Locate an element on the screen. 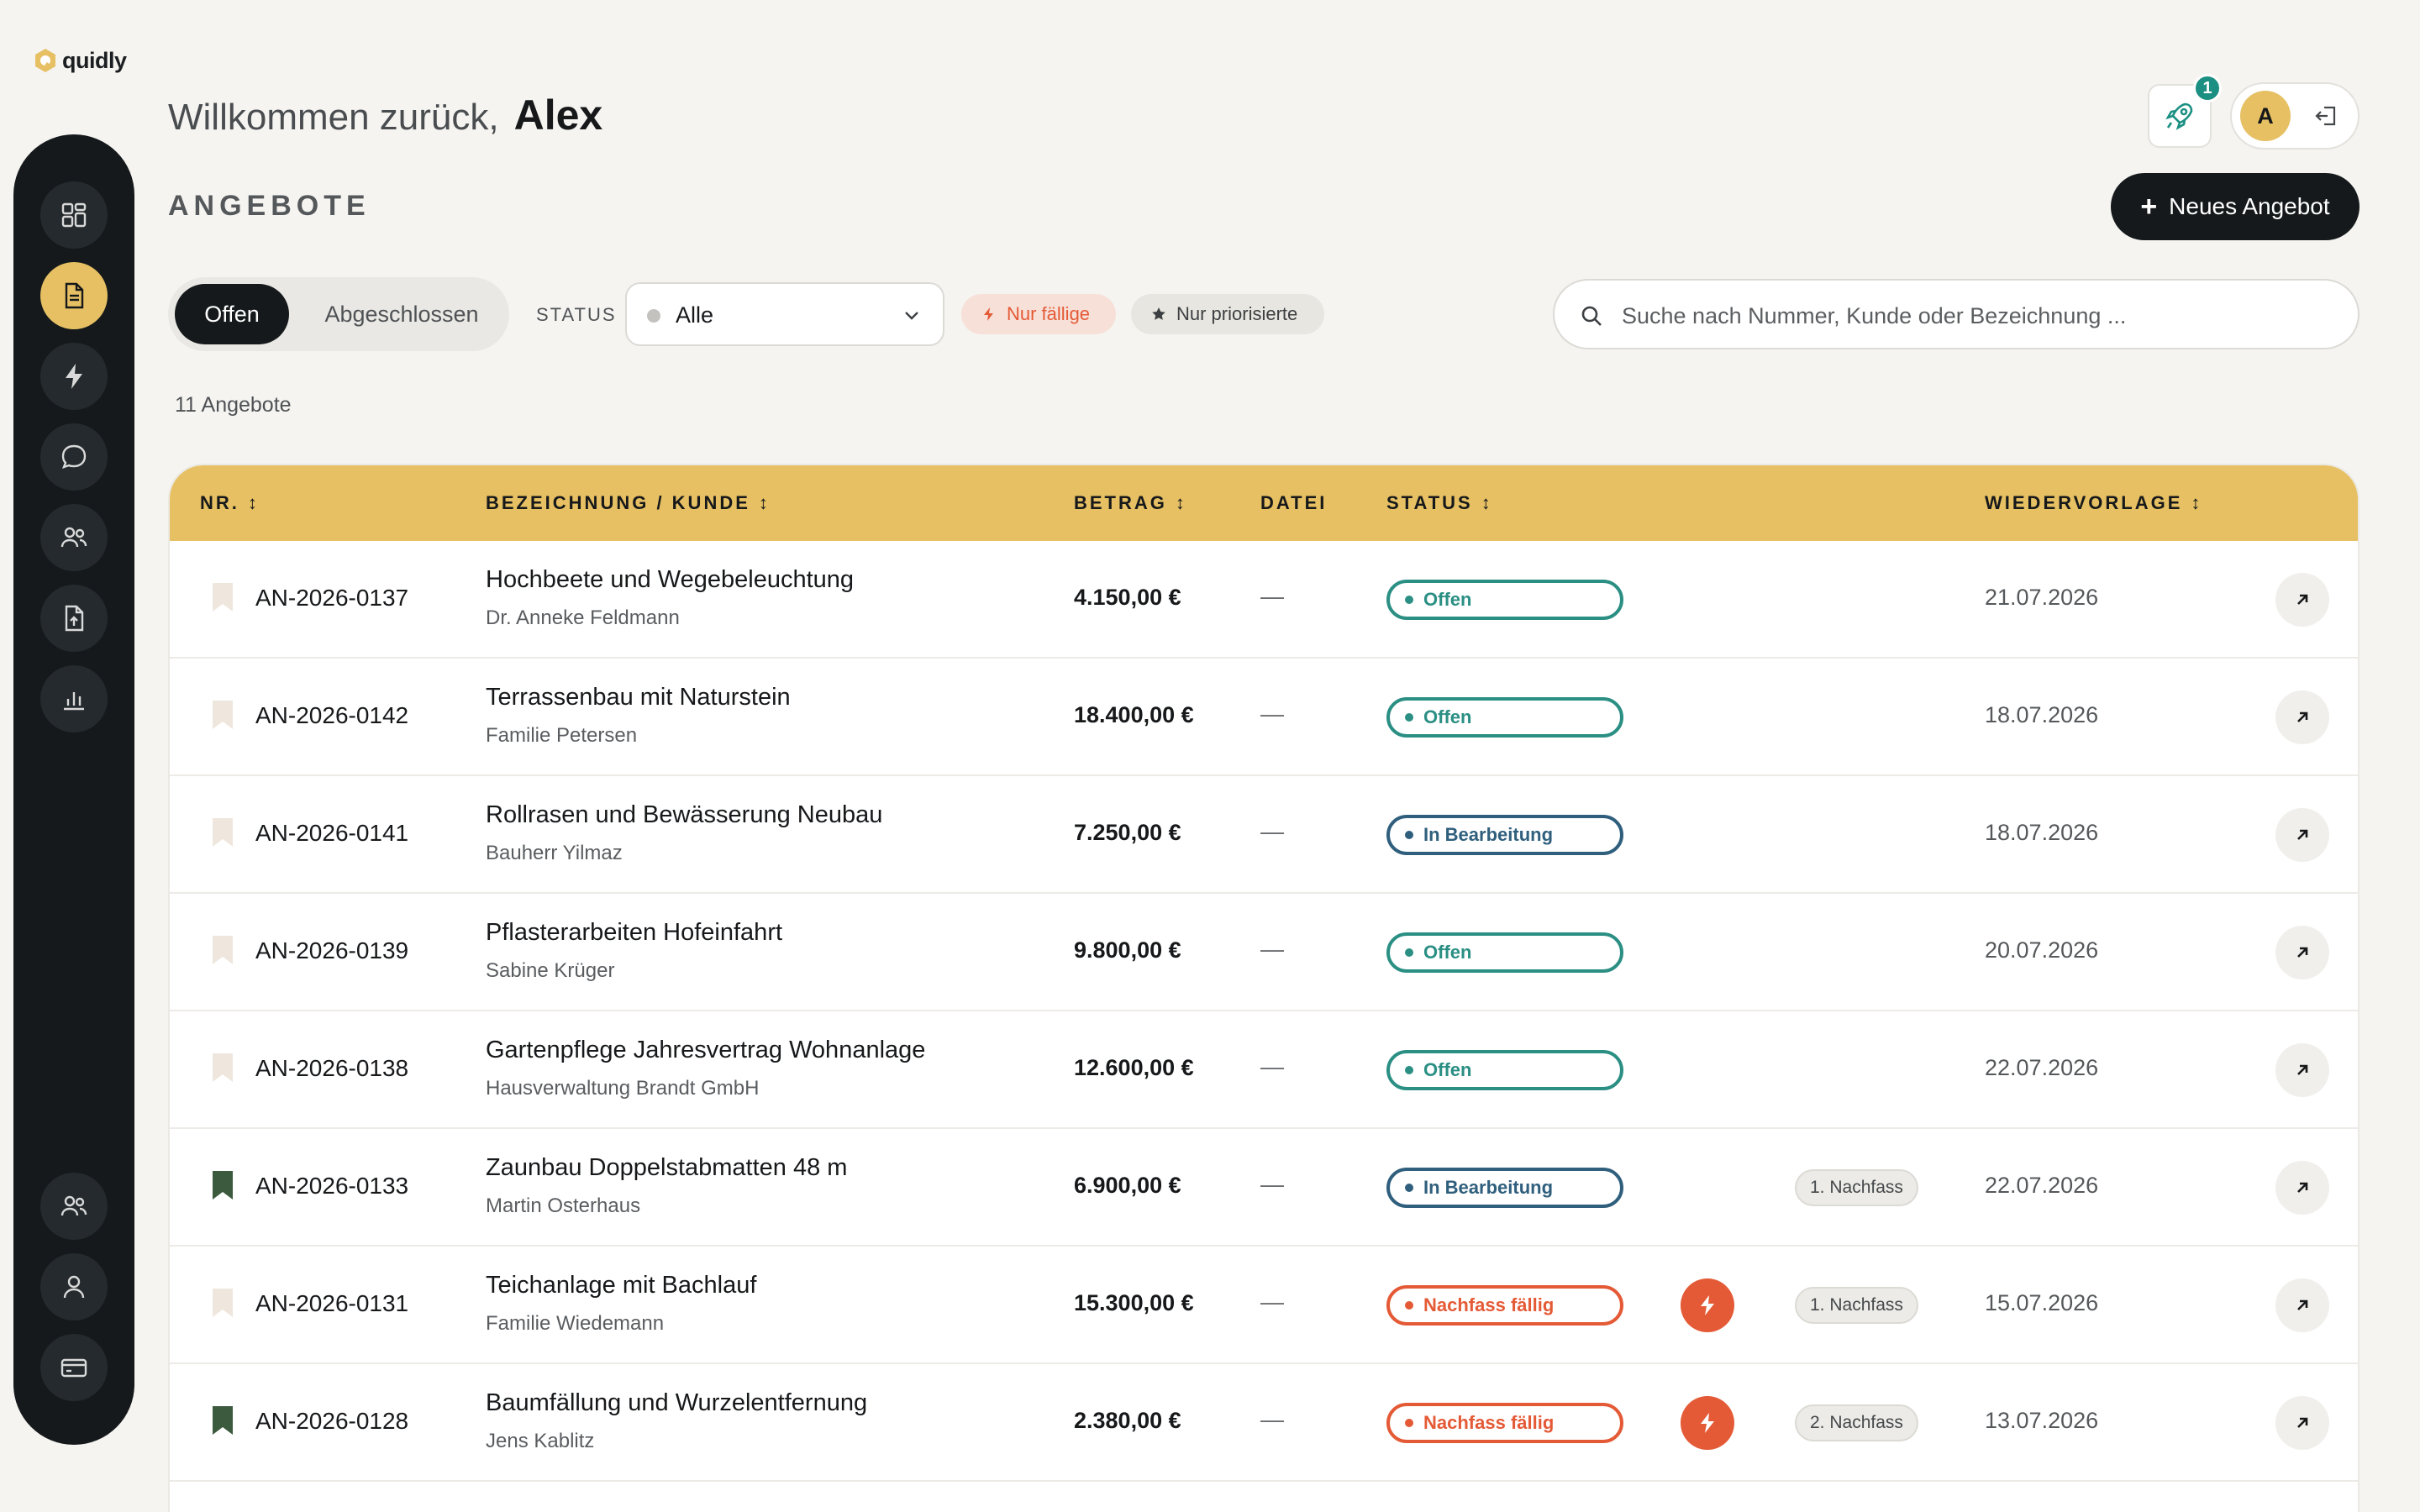 Image resolution: width=2420 pixels, height=1512 pixels. avatar: A is located at coordinates (2266, 116).